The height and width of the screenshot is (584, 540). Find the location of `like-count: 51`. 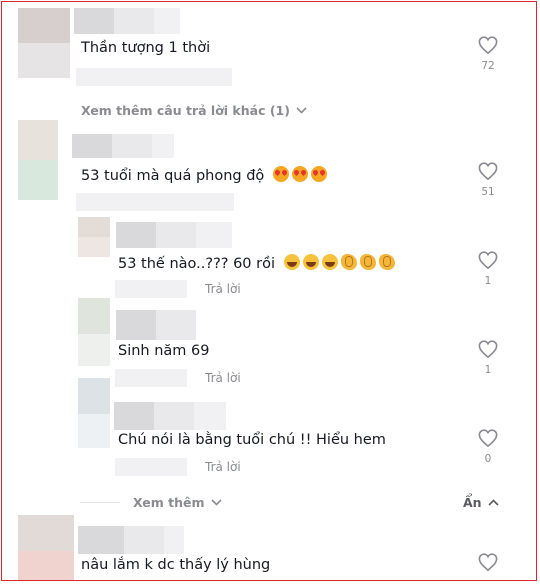

like-count: 51 is located at coordinates (488, 192).